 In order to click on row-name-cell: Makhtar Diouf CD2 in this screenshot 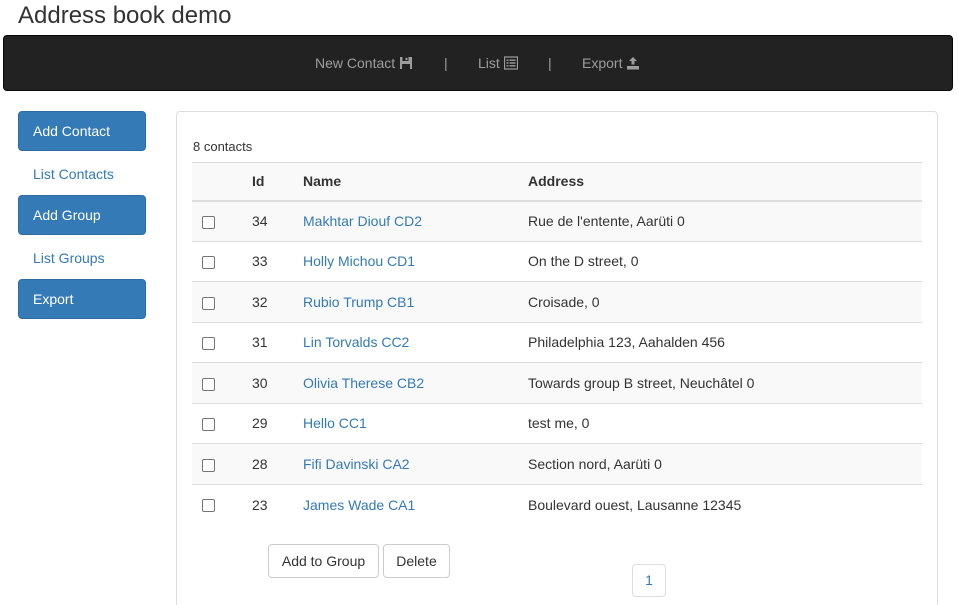, I will do `click(415, 220)`.